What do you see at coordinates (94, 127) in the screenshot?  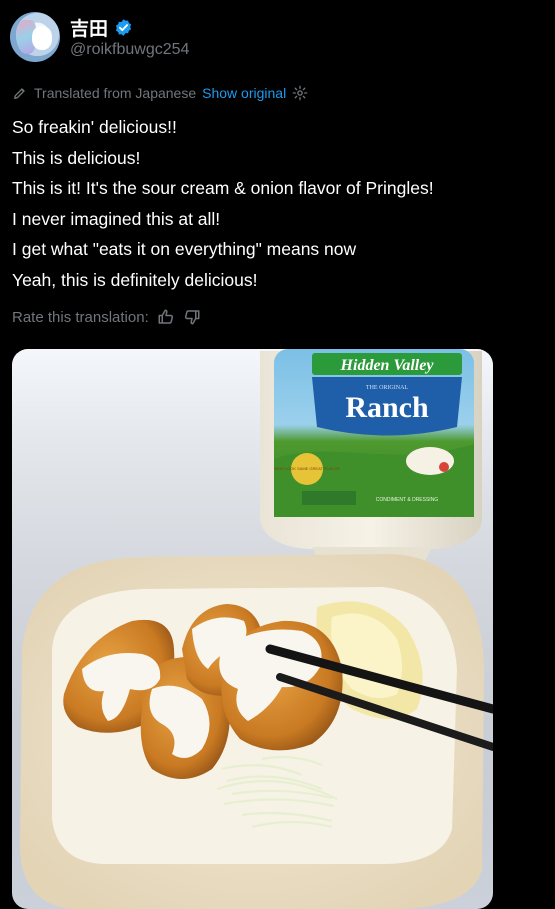 I see `tweet-line: So freakin' delicious!!` at bounding box center [94, 127].